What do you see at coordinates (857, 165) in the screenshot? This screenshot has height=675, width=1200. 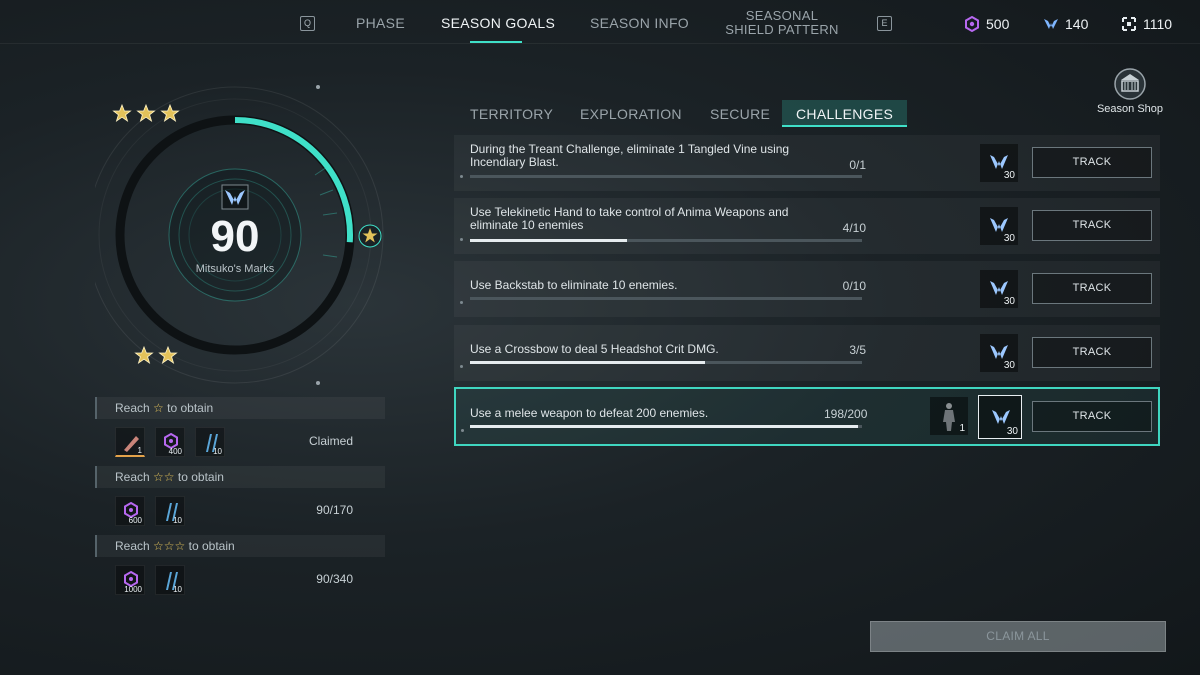 I see `challenge-progress: 0/1` at bounding box center [857, 165].